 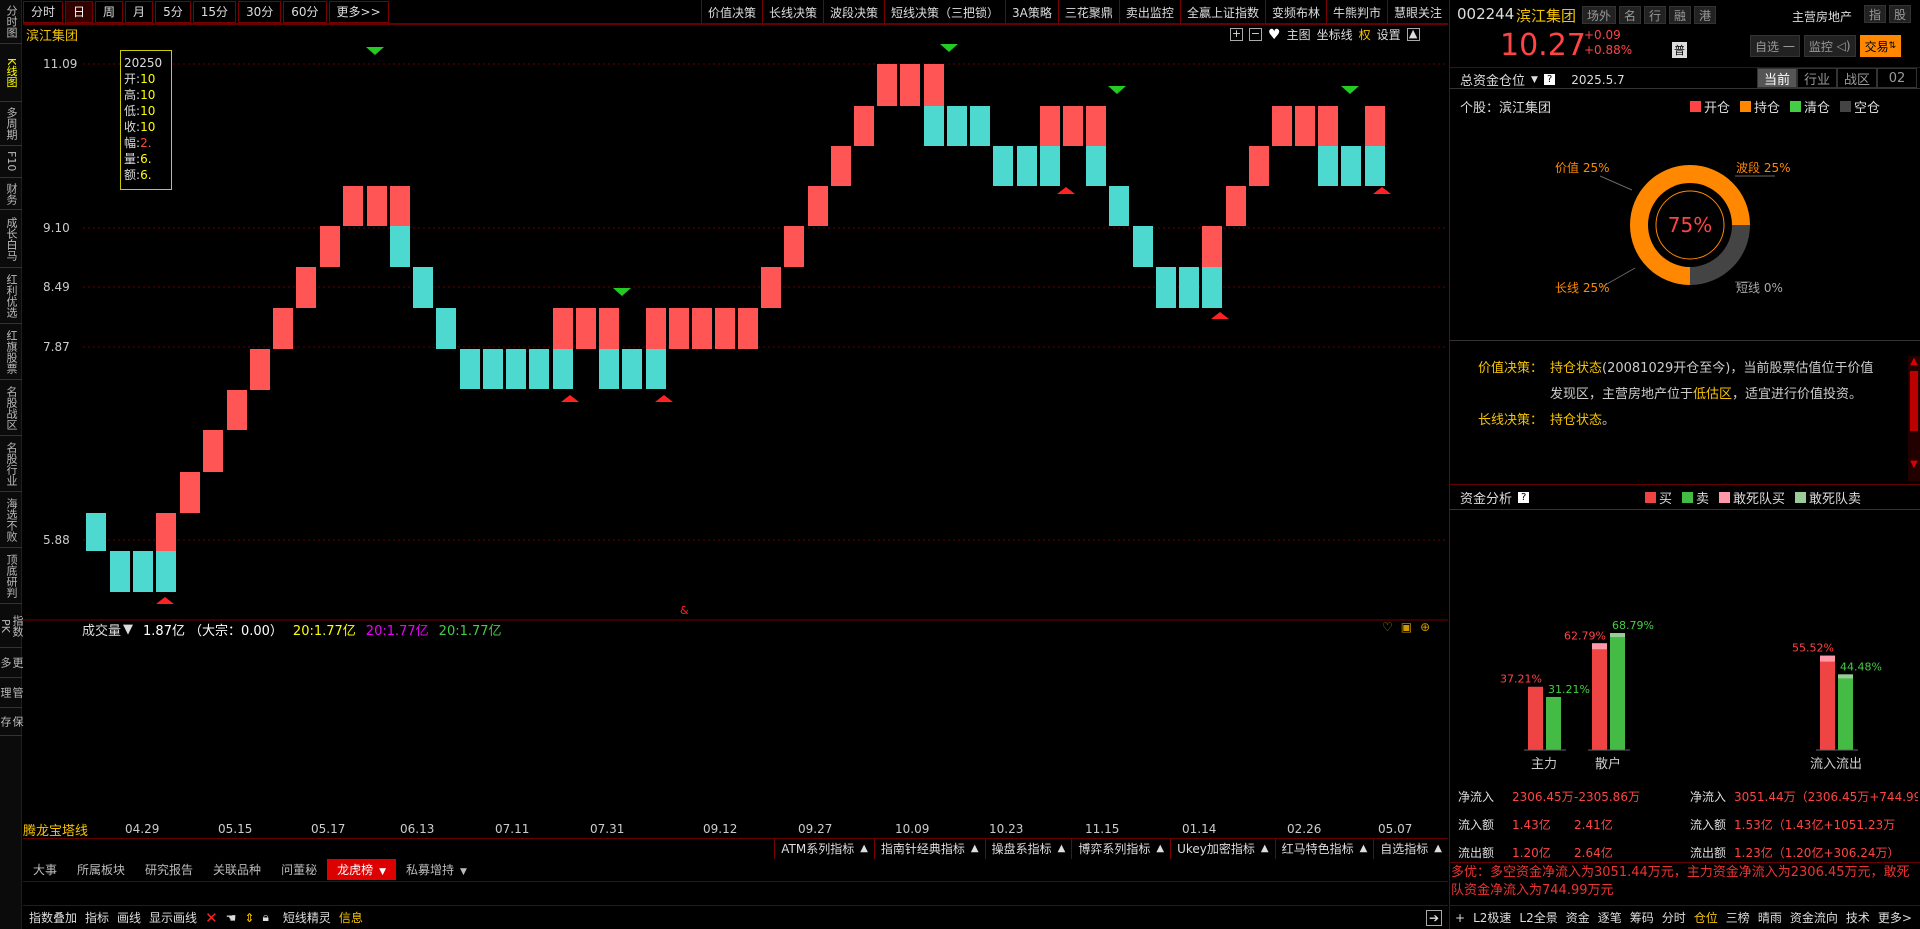 I want to click on left-tab-13: 更多, so click(x=12, y=663).